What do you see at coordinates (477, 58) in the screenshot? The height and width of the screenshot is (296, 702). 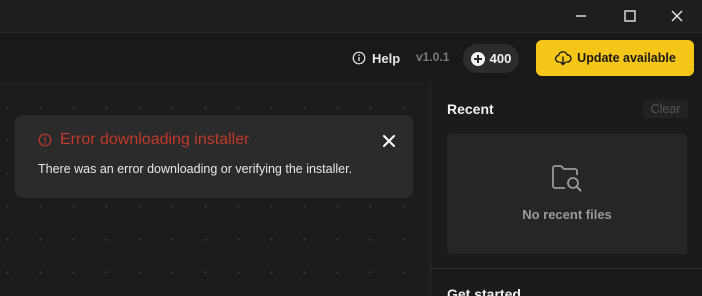 I see `plus-circle-icon` at bounding box center [477, 58].